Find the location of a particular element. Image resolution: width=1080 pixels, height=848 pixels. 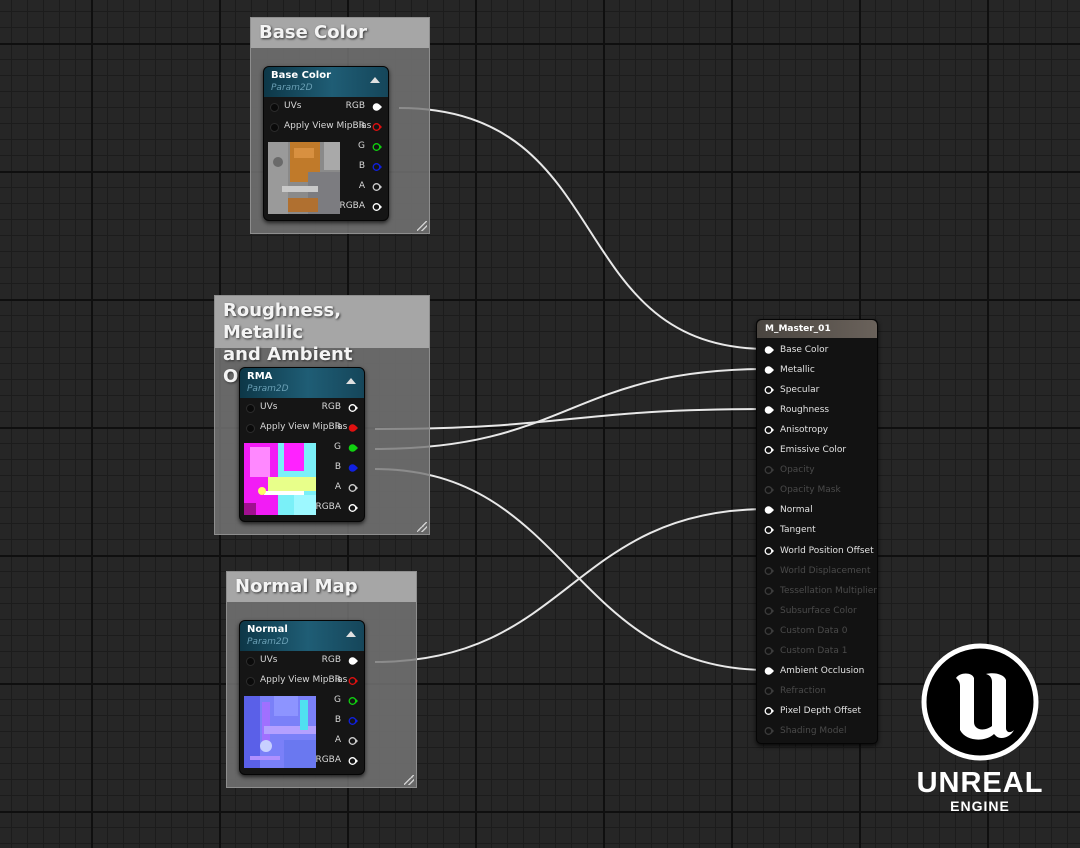

material-pin-row: Tessellation Multiplier is located at coordinates (817, 591).